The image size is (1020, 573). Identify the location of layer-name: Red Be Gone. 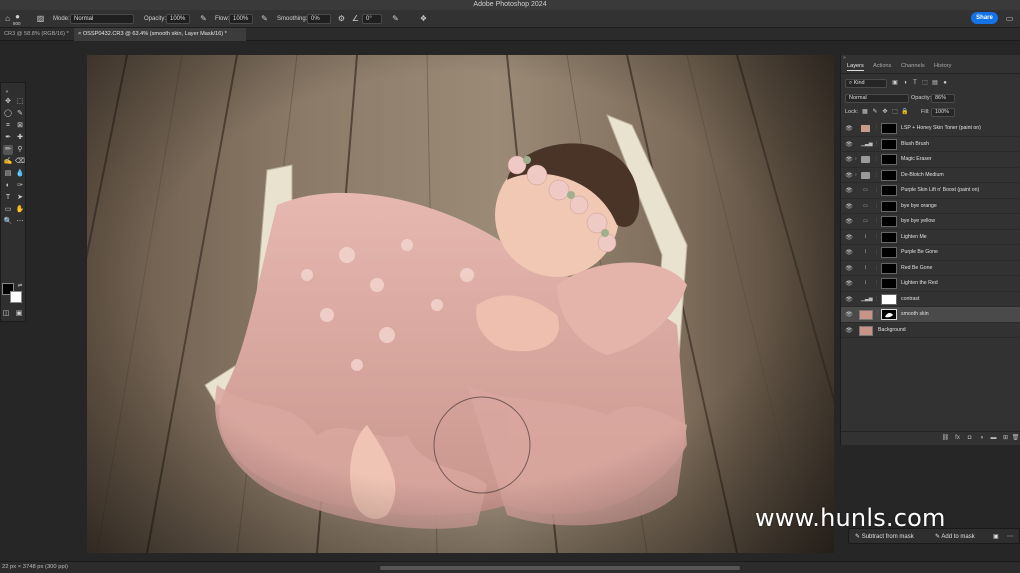
(916, 268).